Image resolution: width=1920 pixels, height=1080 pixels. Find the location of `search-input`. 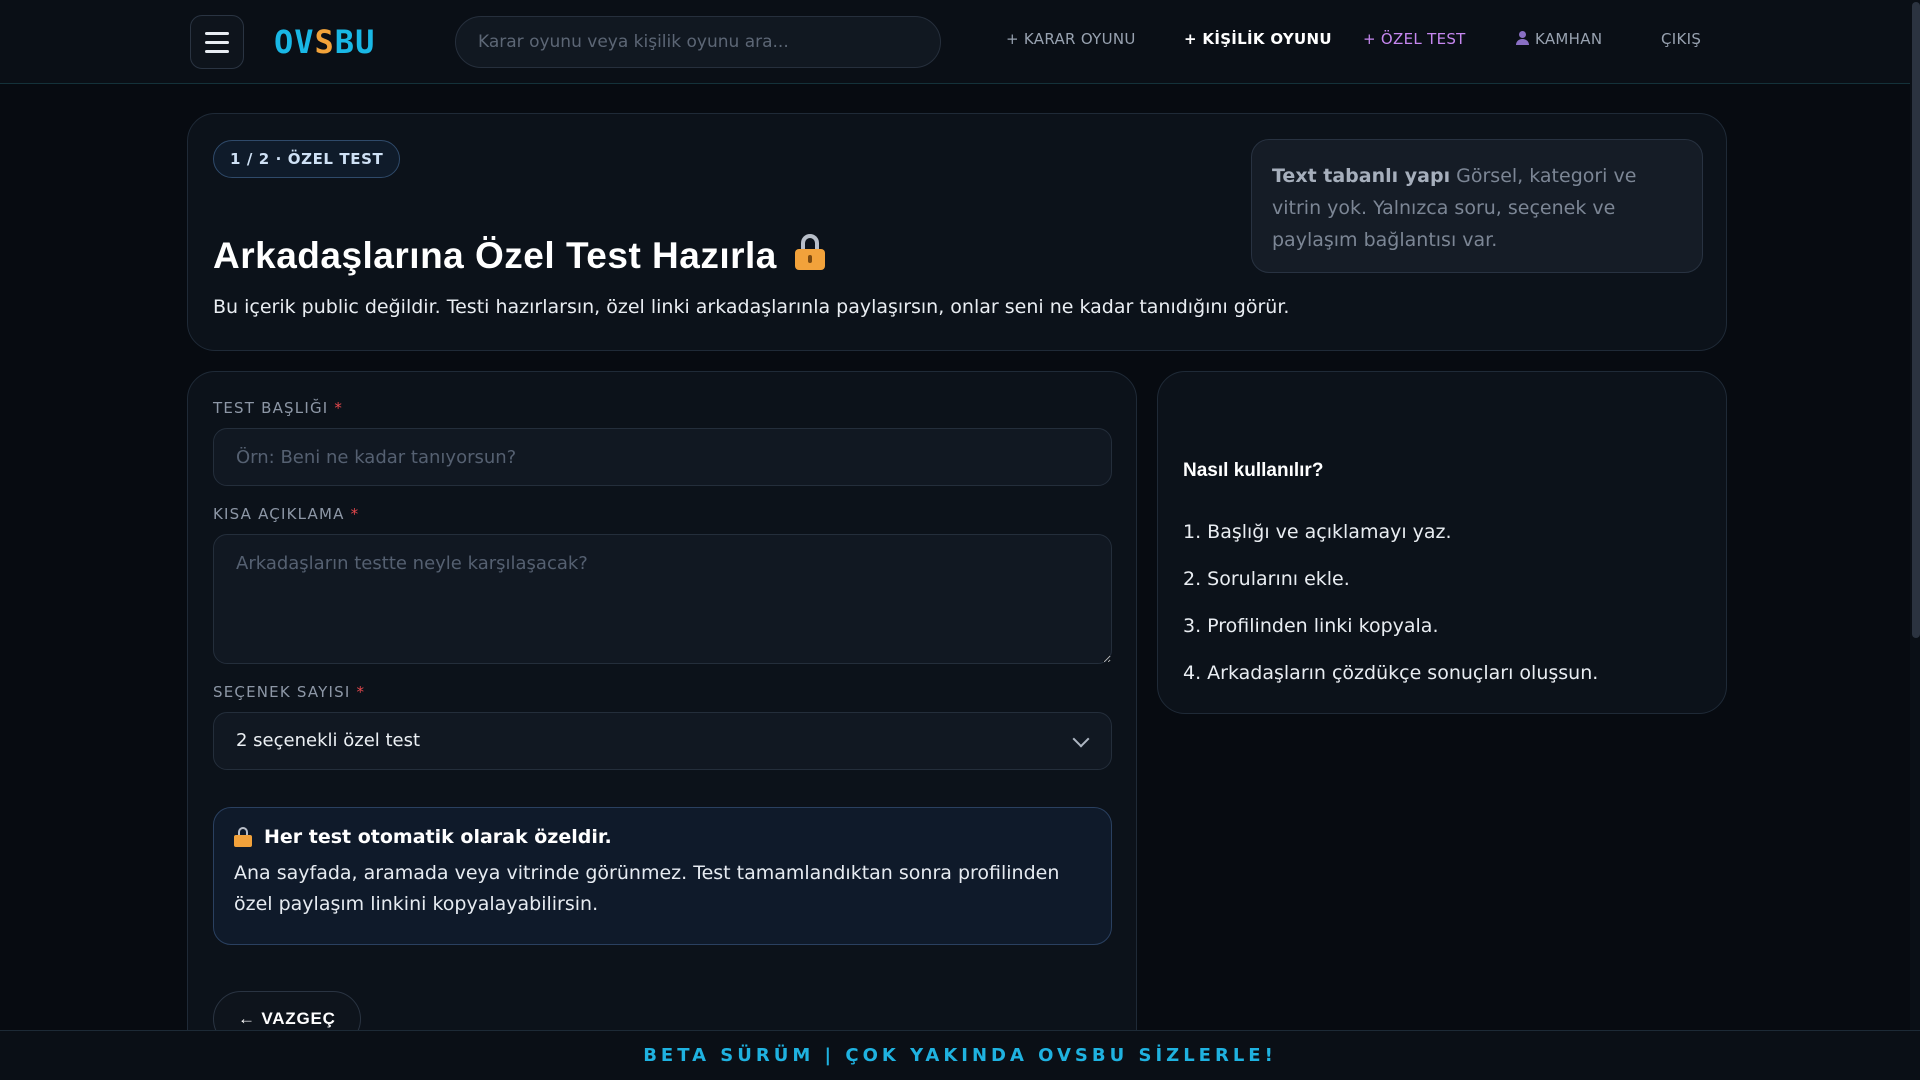

search-input is located at coordinates (698, 42).